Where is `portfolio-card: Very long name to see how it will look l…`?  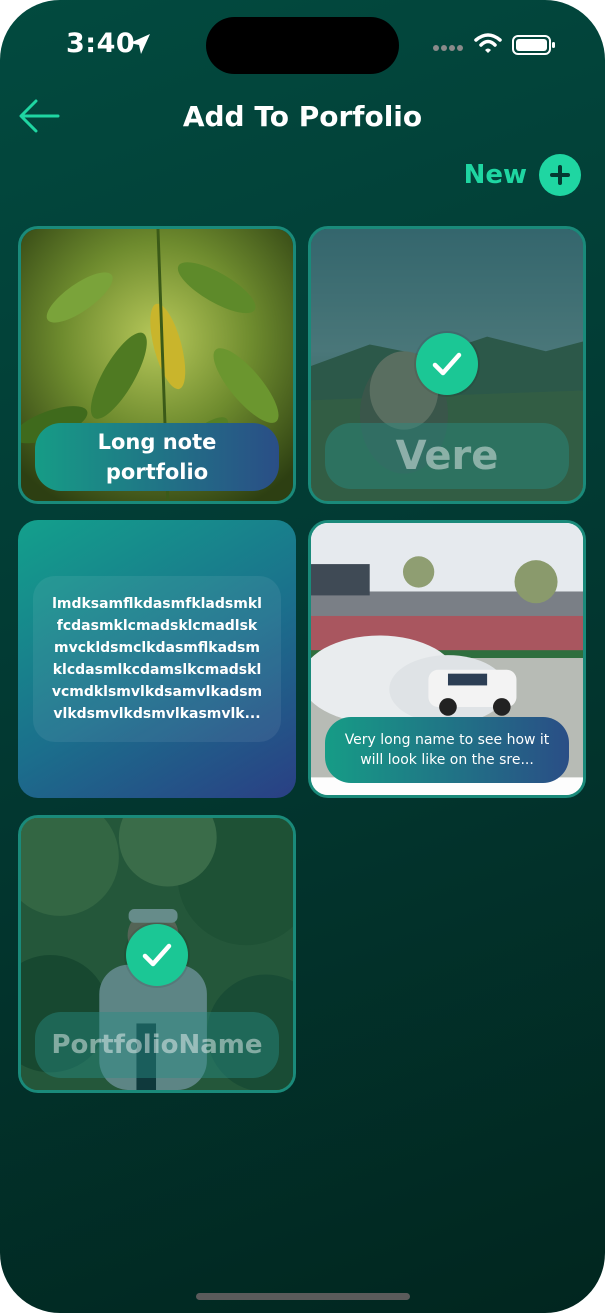
portfolio-card: Very long name to see how it will look l… is located at coordinates (447, 659).